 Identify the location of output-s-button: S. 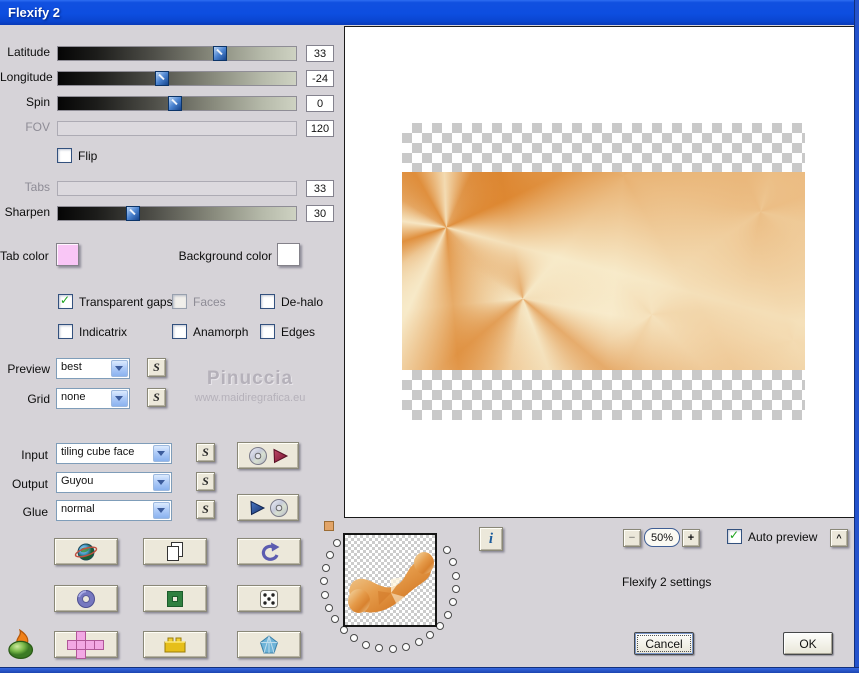
(205, 481).